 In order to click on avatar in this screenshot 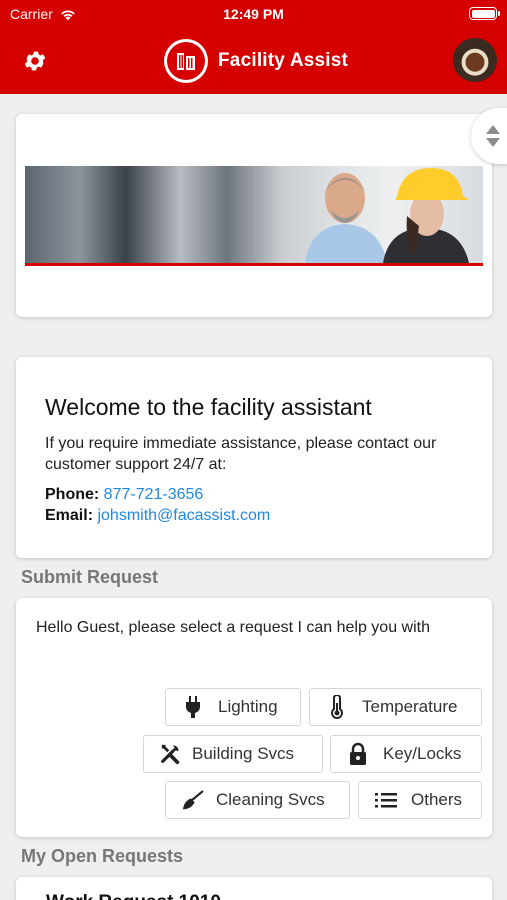, I will do `click(475, 60)`.